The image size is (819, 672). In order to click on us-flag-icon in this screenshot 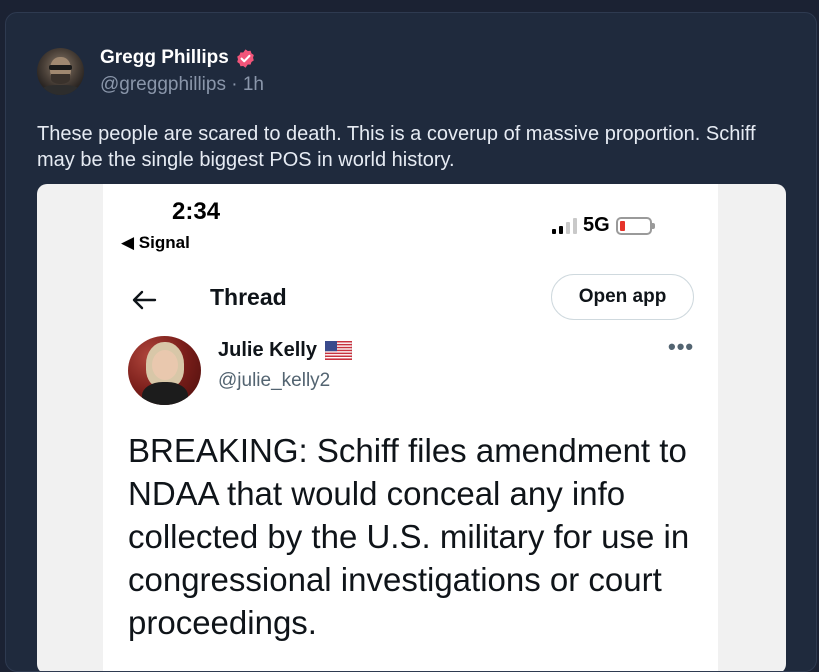, I will do `click(338, 350)`.